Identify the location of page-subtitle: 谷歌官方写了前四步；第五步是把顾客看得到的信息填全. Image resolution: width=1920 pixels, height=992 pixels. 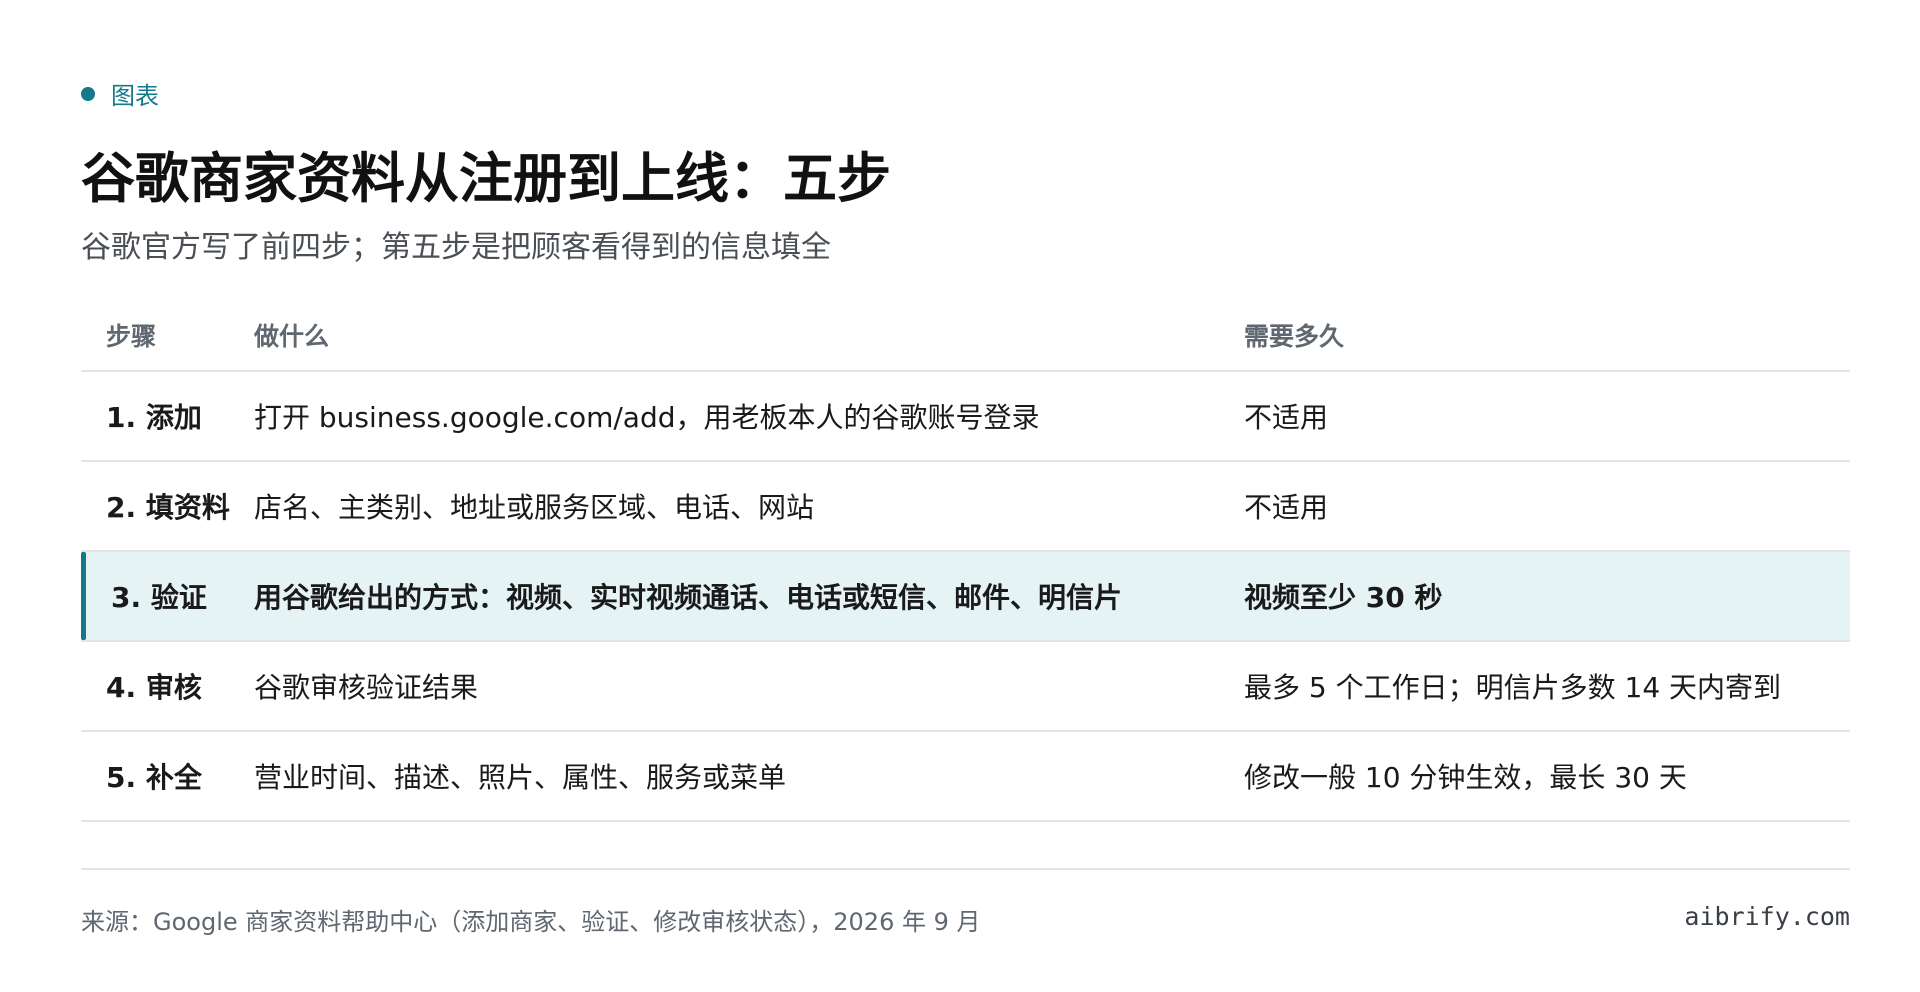
(456, 247).